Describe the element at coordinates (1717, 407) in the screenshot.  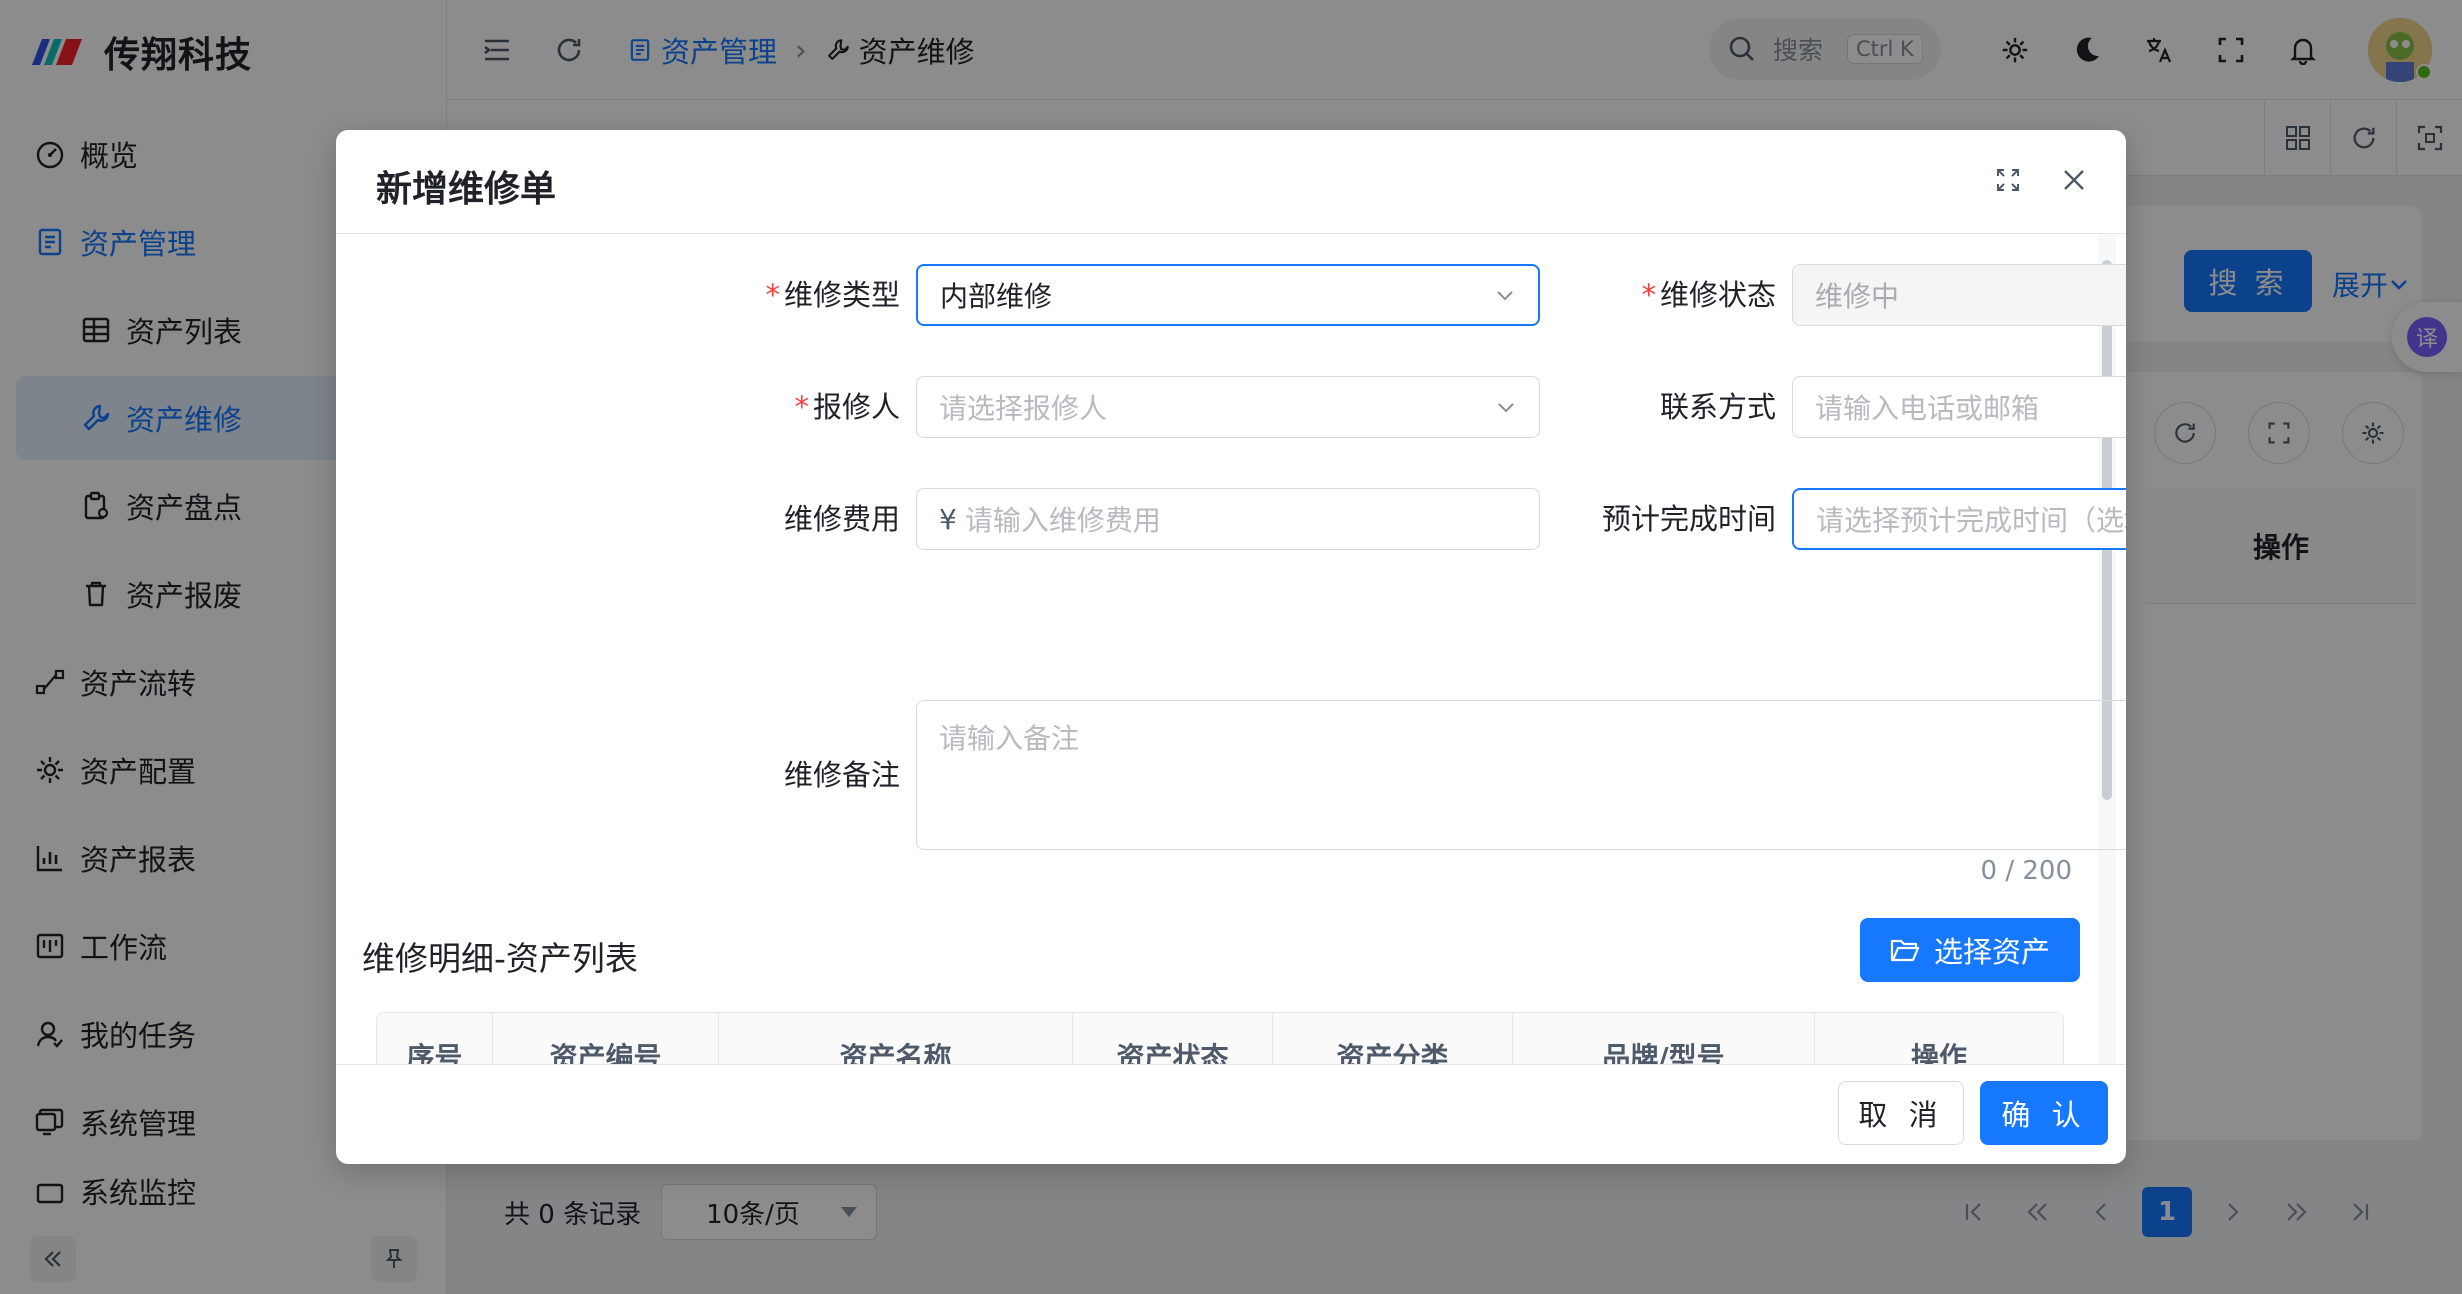
I see `contact-label: 联系方式` at that location.